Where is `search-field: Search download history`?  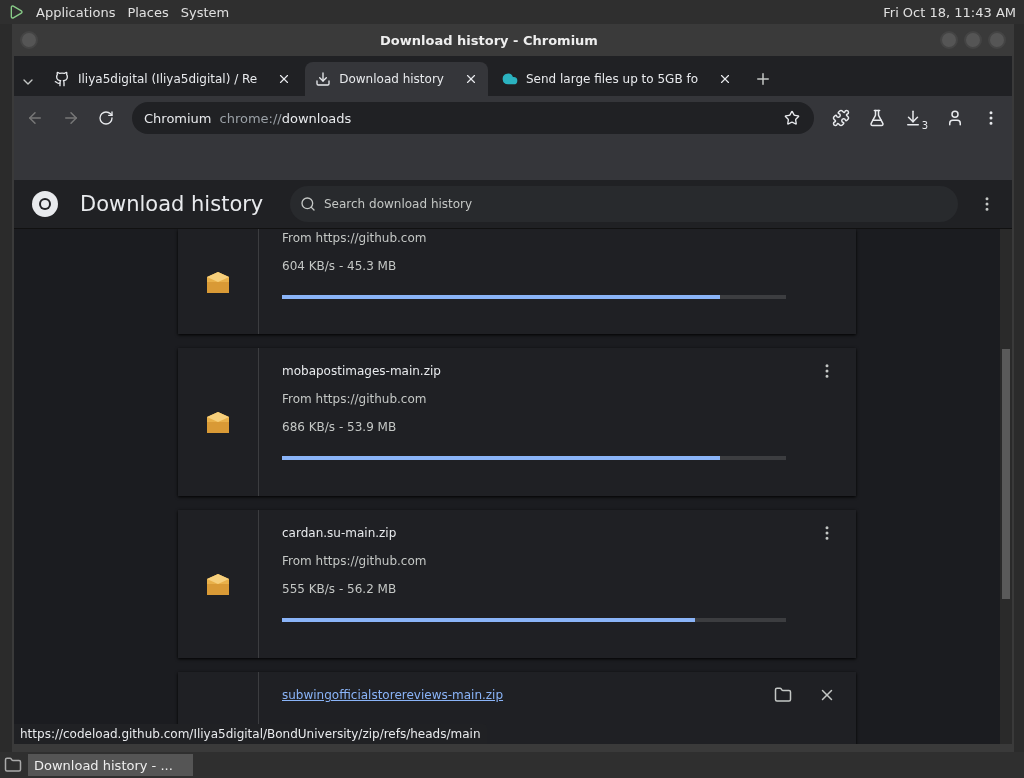 search-field: Search download history is located at coordinates (624, 204).